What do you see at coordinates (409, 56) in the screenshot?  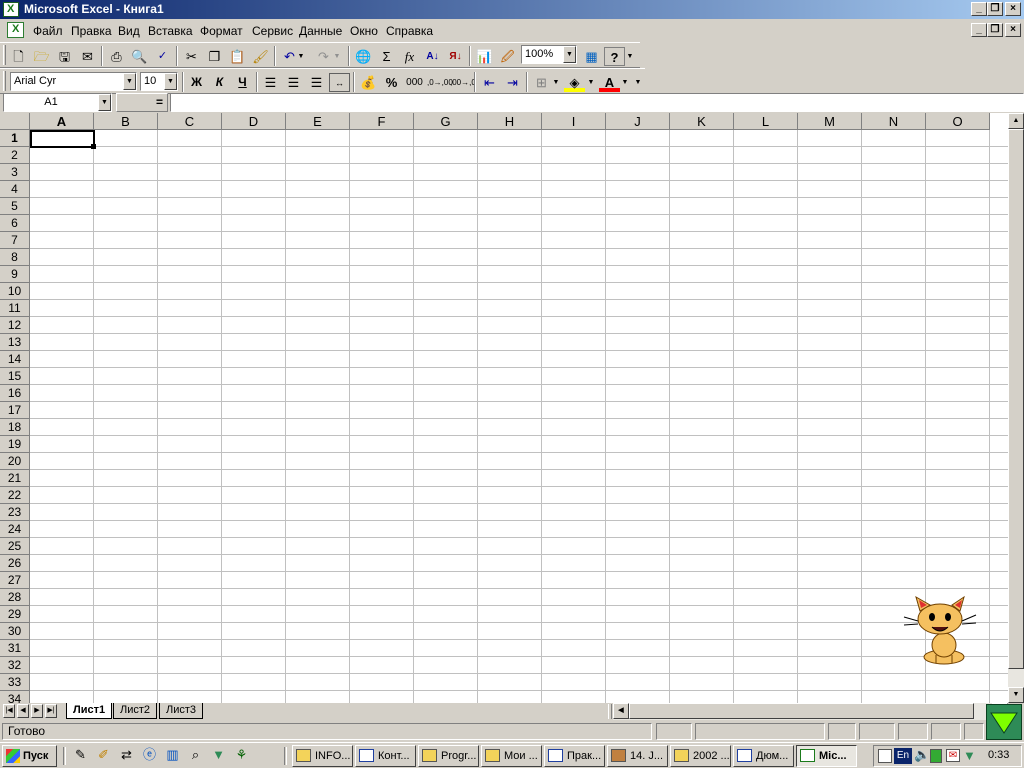 I see `function-icon: fx` at bounding box center [409, 56].